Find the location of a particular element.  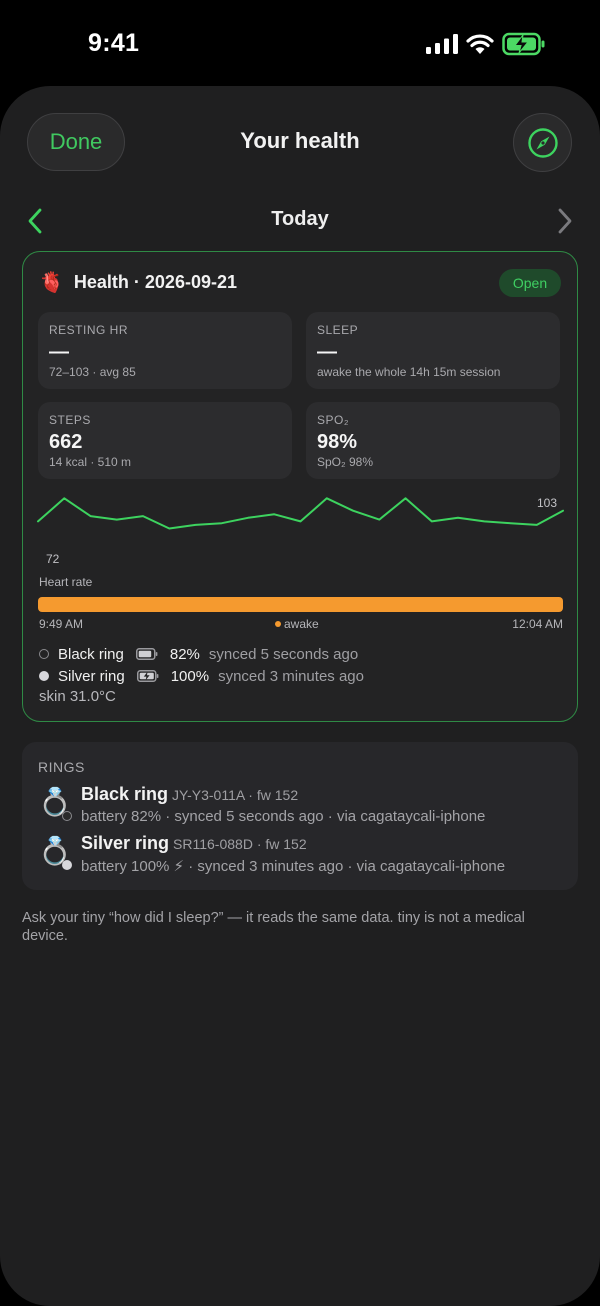

battery-icon is located at coordinates (146, 654).